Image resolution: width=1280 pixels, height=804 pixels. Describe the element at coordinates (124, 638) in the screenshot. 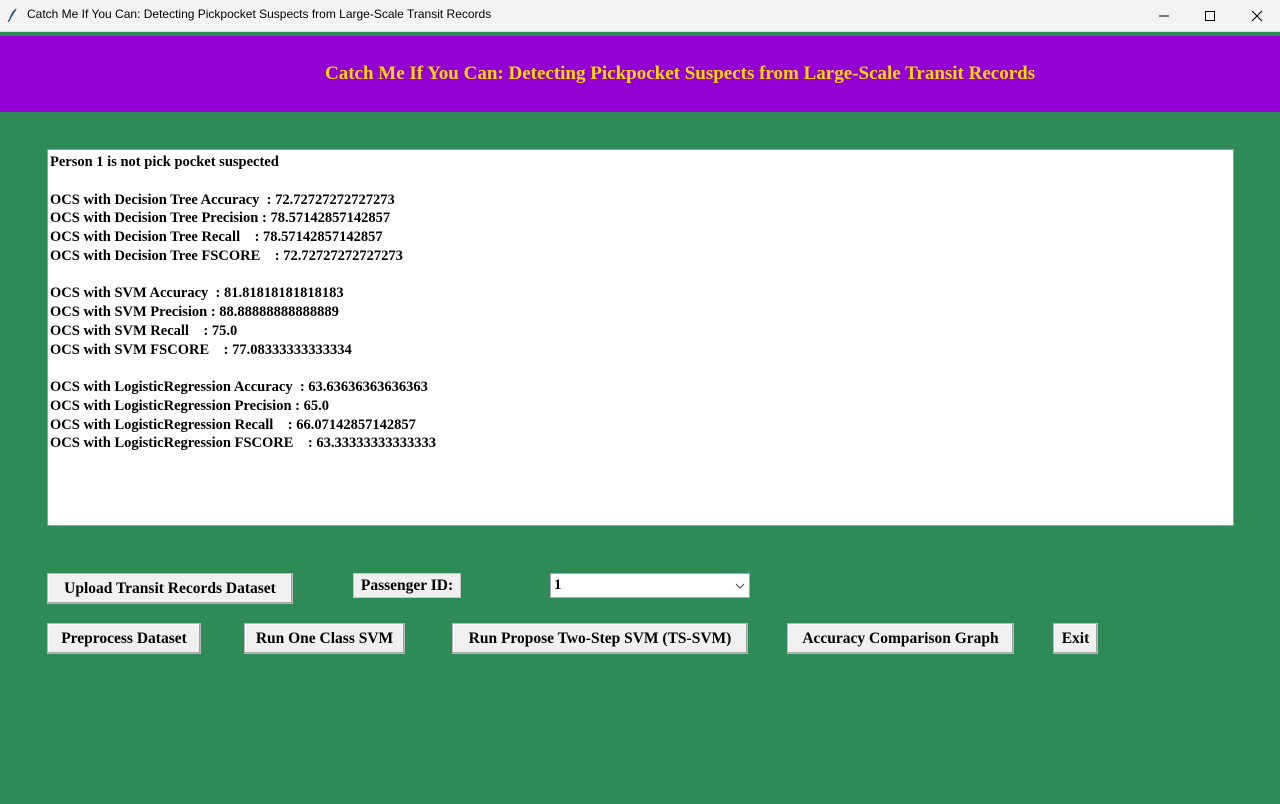

I see `preprocess-dataset-button: Preprocess Dataset` at that location.